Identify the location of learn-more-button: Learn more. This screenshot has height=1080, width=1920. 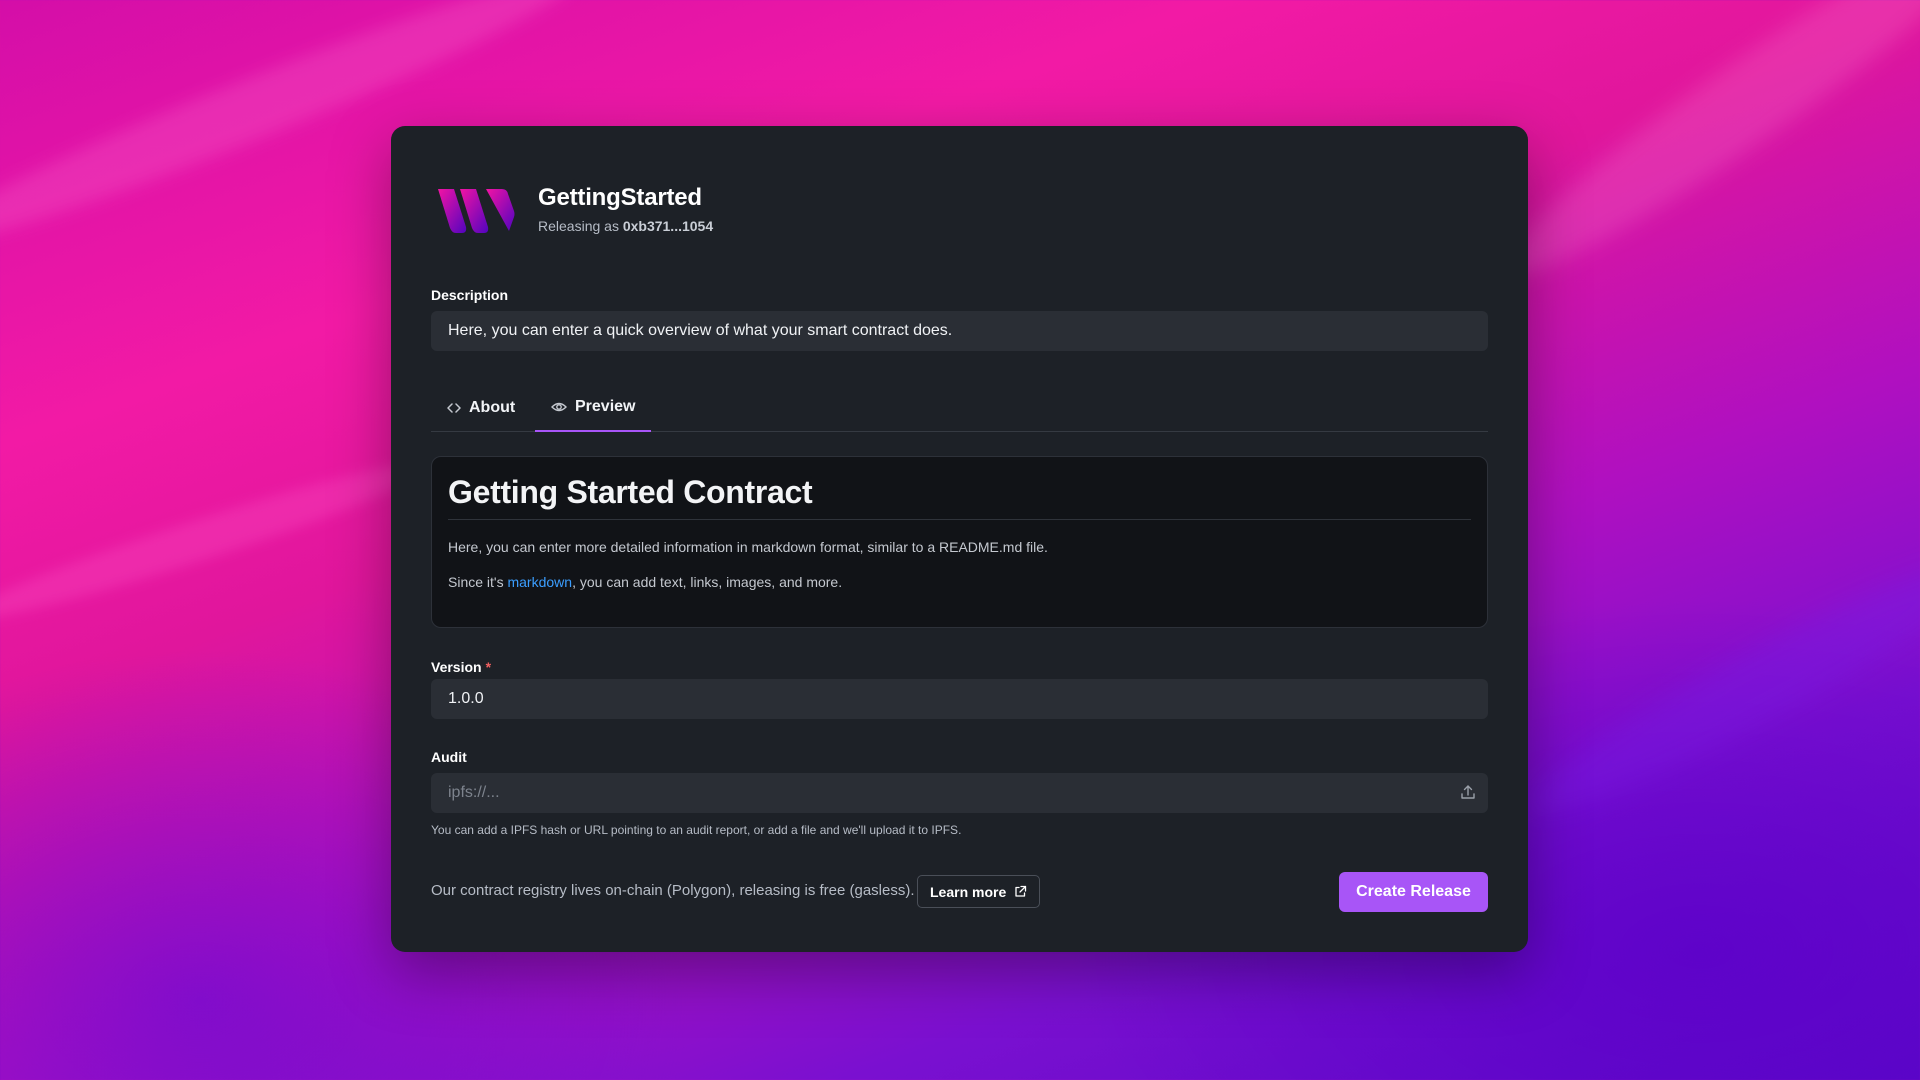
(979, 891).